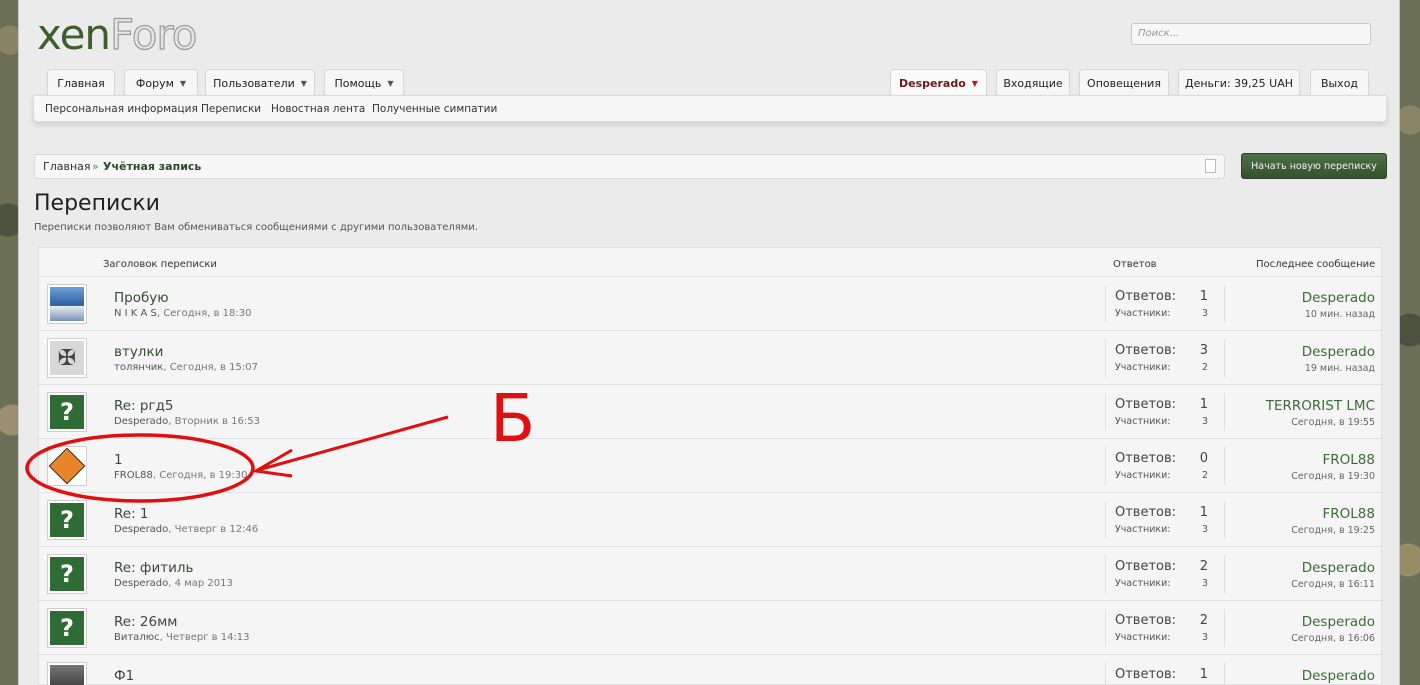 The image size is (1420, 685). I want to click on conversation-title: Re: 26мм, so click(145, 622).